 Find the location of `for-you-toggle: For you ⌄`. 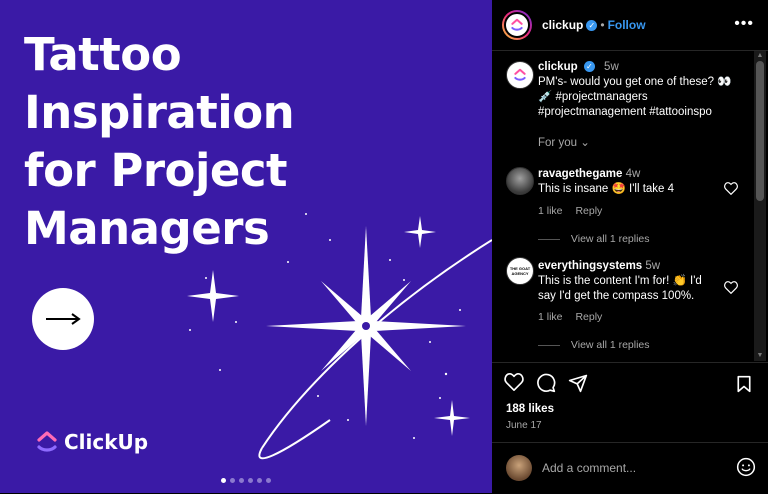

for-you-toggle: For you ⌄ is located at coordinates (643, 143).